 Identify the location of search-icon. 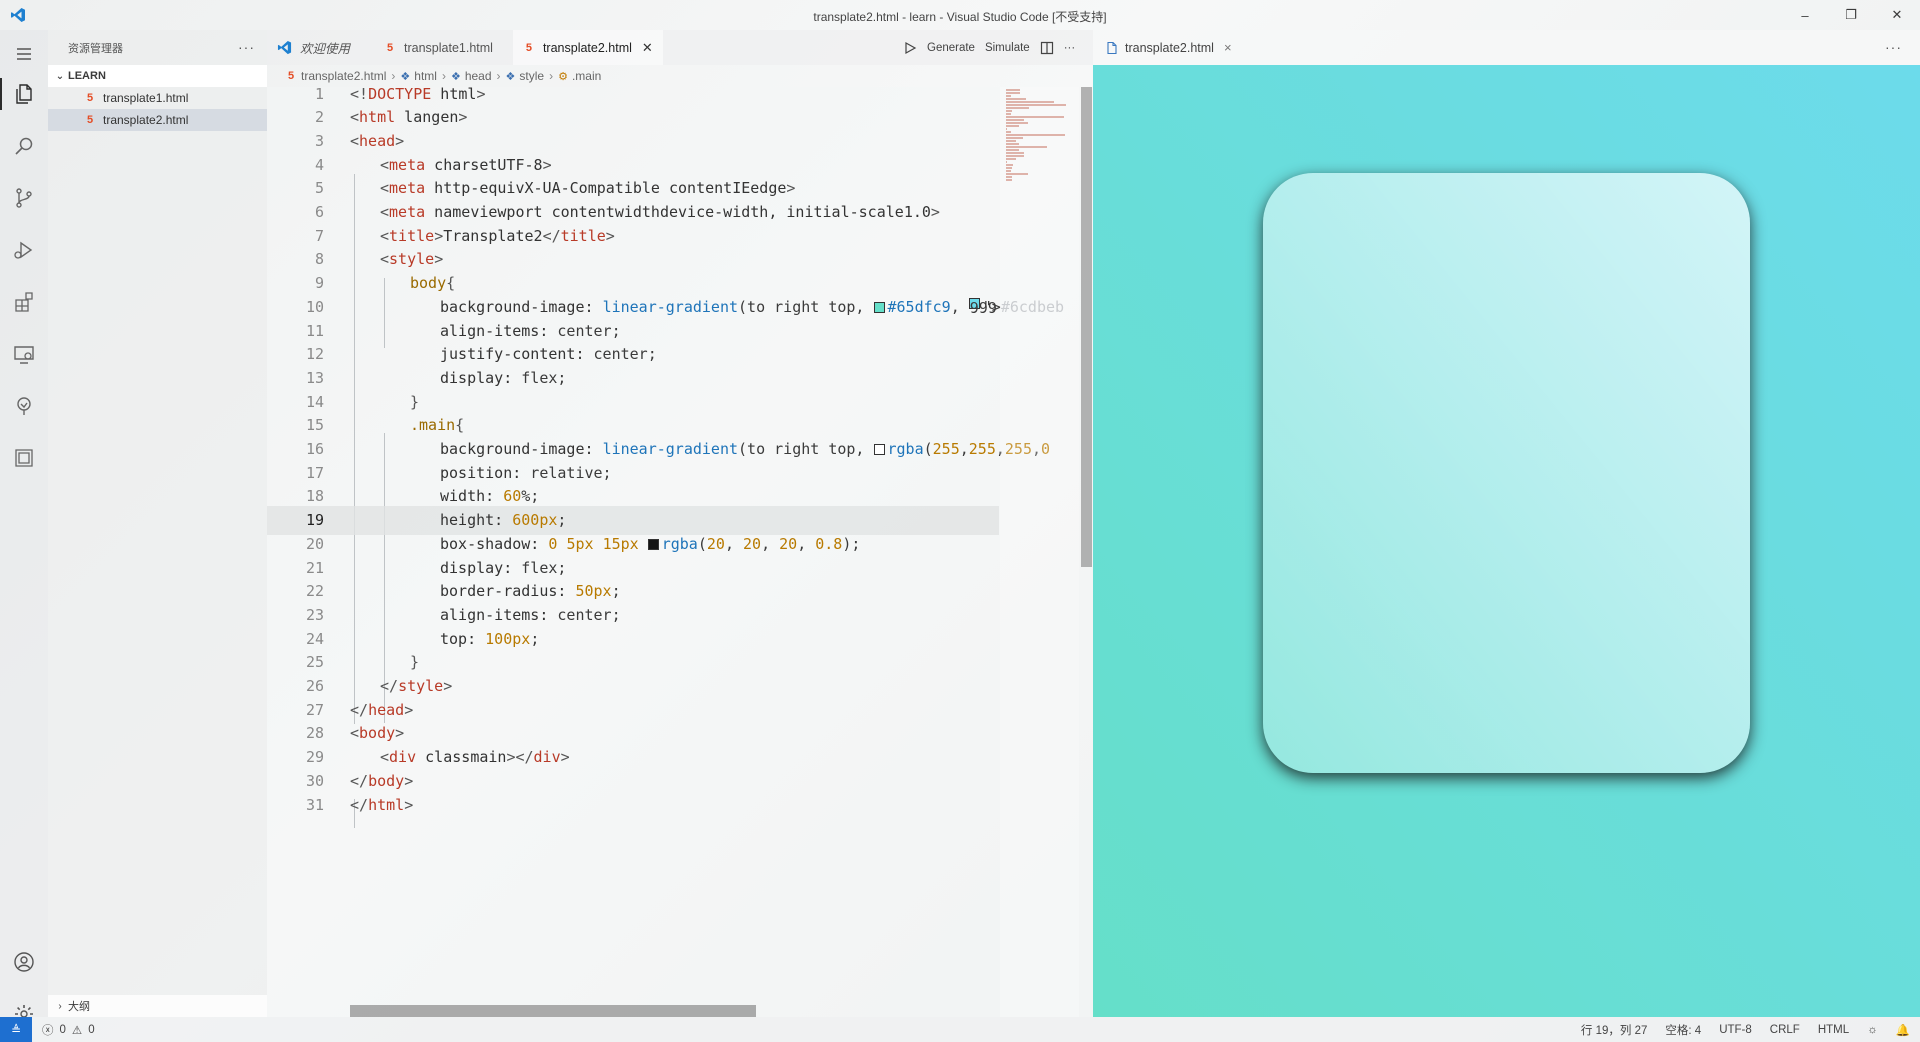
(24, 146).